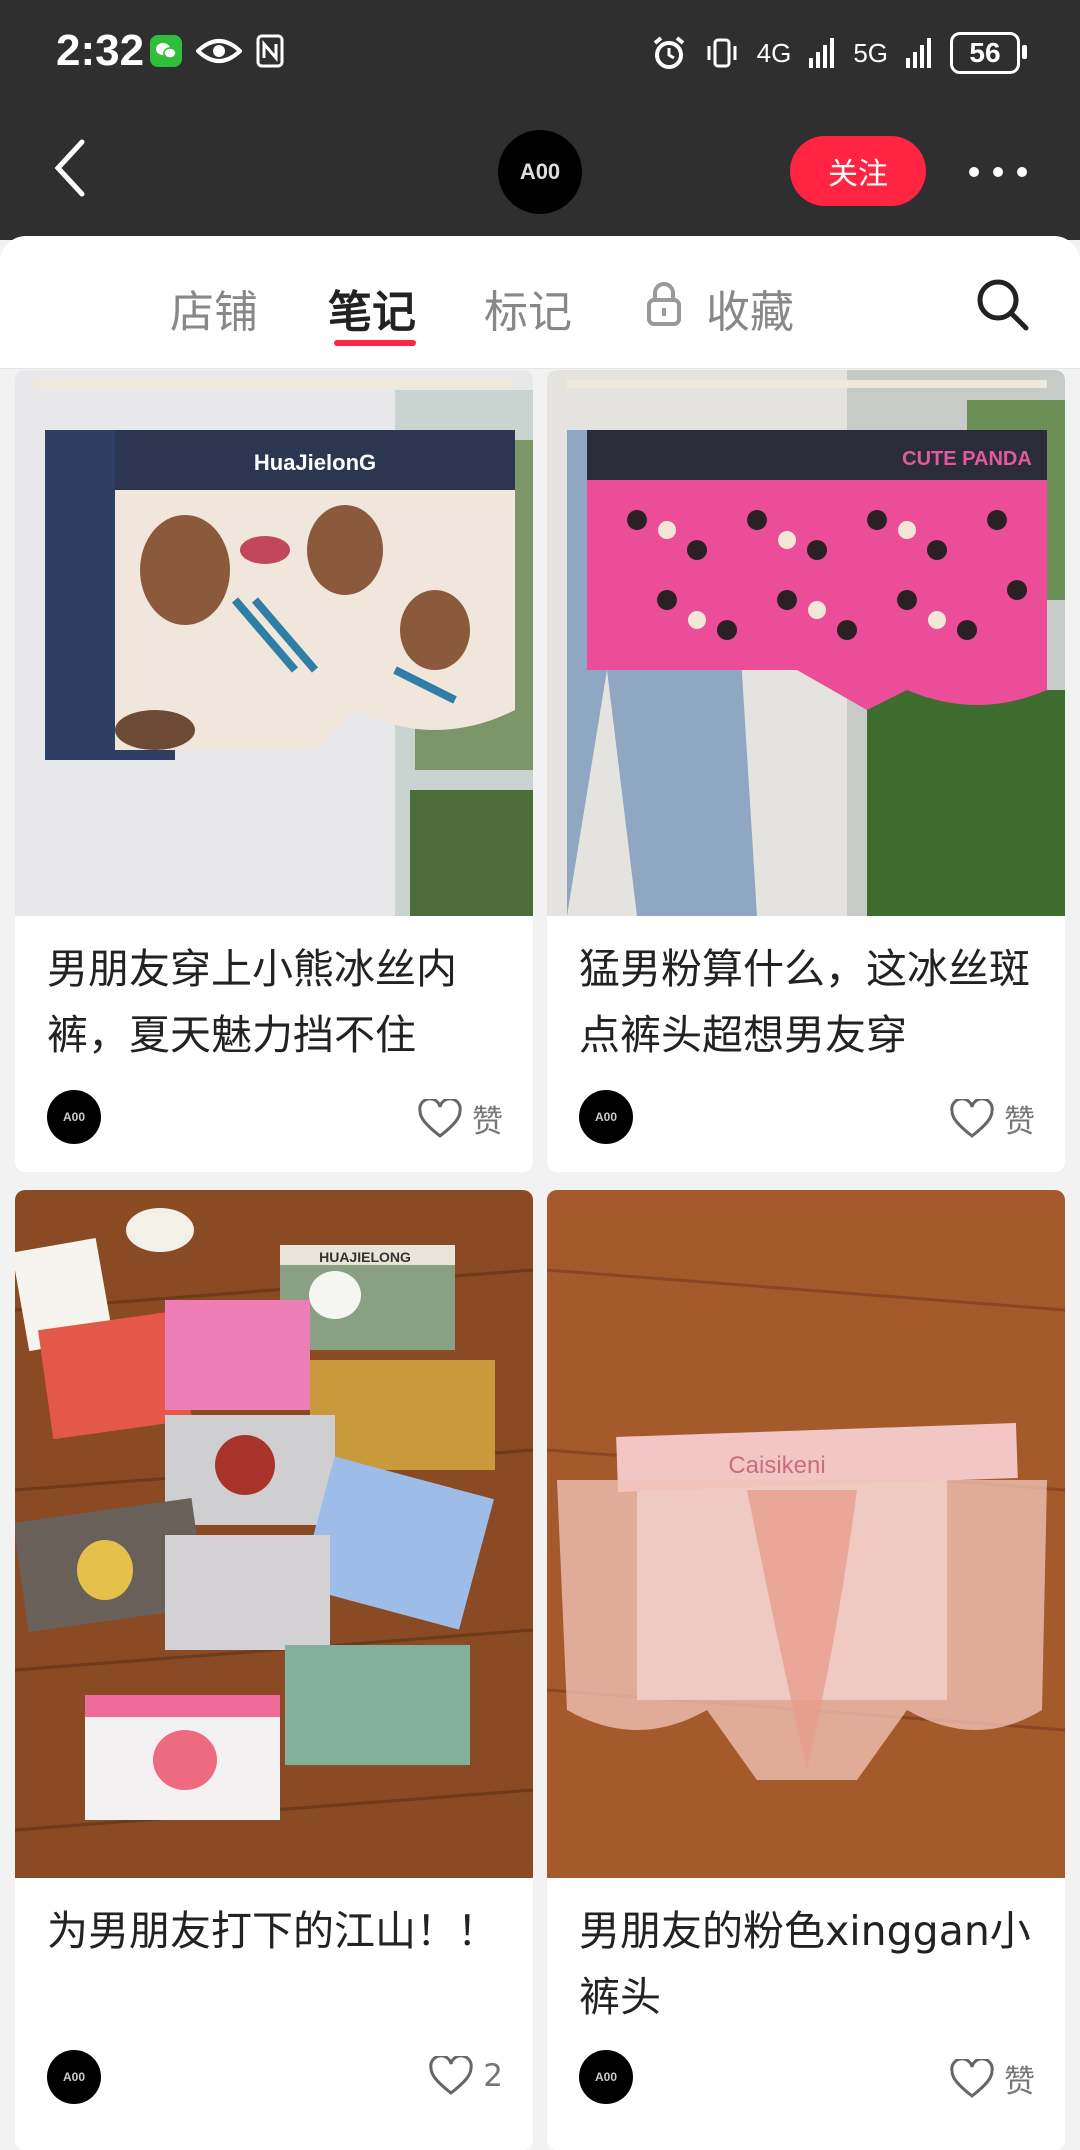  I want to click on note-title: 男朋友的粉色xinggan小裤头, so click(805, 1964).